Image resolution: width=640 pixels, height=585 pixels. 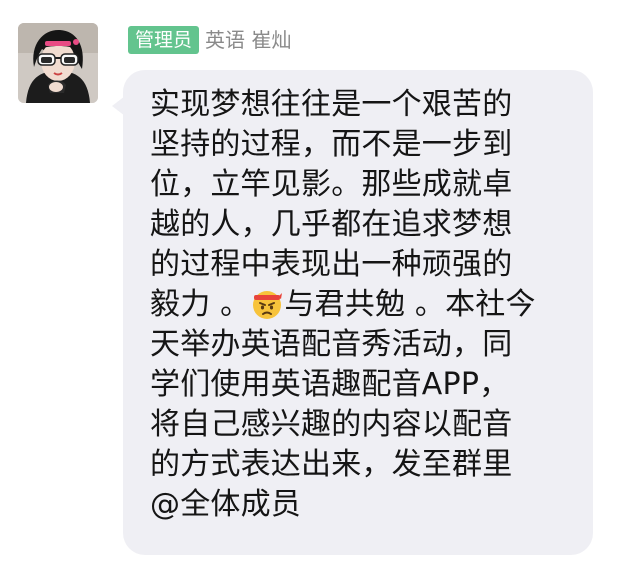 I want to click on message-mention-all: @全体成员, so click(x=365, y=505).